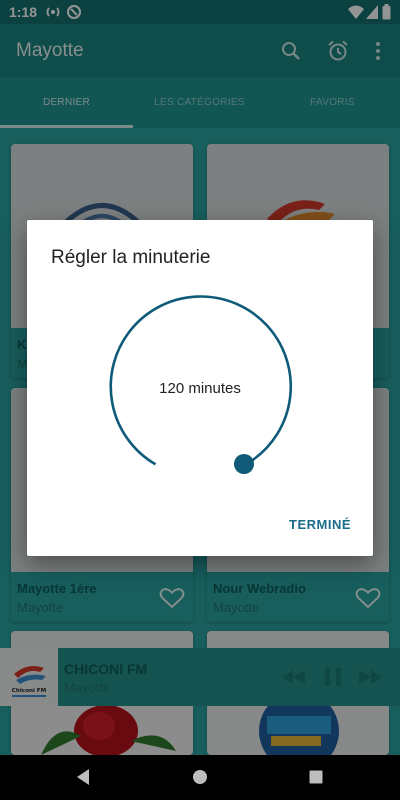  What do you see at coordinates (320, 524) in the screenshot?
I see `done-button: TERMINÉ` at bounding box center [320, 524].